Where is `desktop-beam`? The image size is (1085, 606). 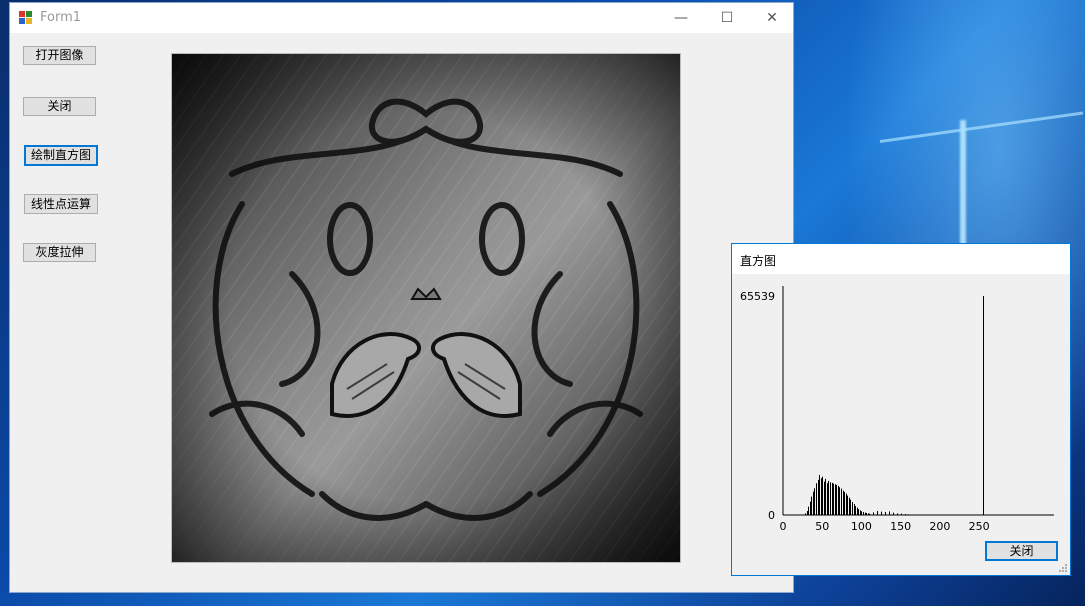
desktop-beam is located at coordinates (963, 185).